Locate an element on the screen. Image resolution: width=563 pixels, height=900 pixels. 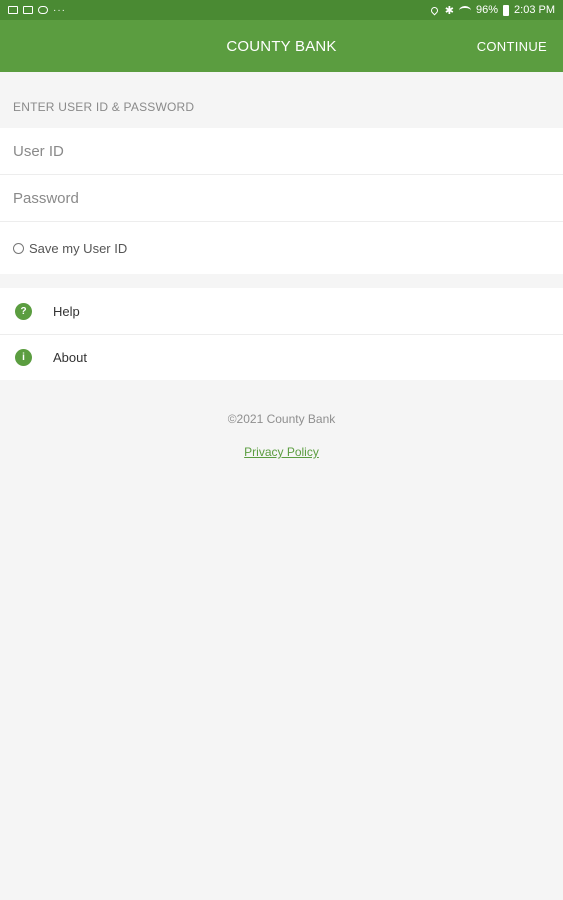
save-user-id-label: Save my User ID is located at coordinates (78, 248).